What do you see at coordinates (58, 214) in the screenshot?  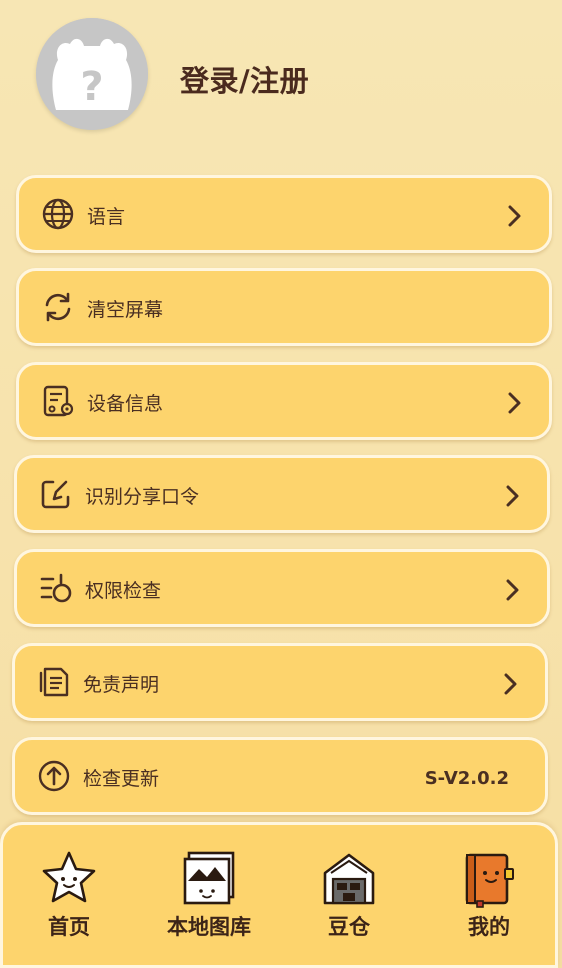 I see `globe-icon` at bounding box center [58, 214].